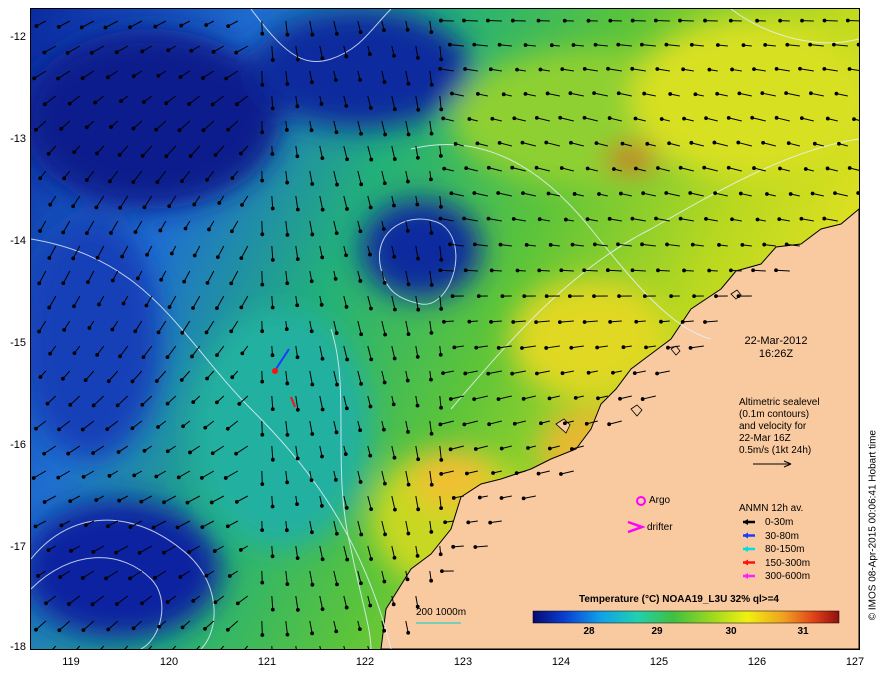 This screenshot has width=880, height=680. I want to click on altimetry-line: (0.1m contours), so click(774, 414).